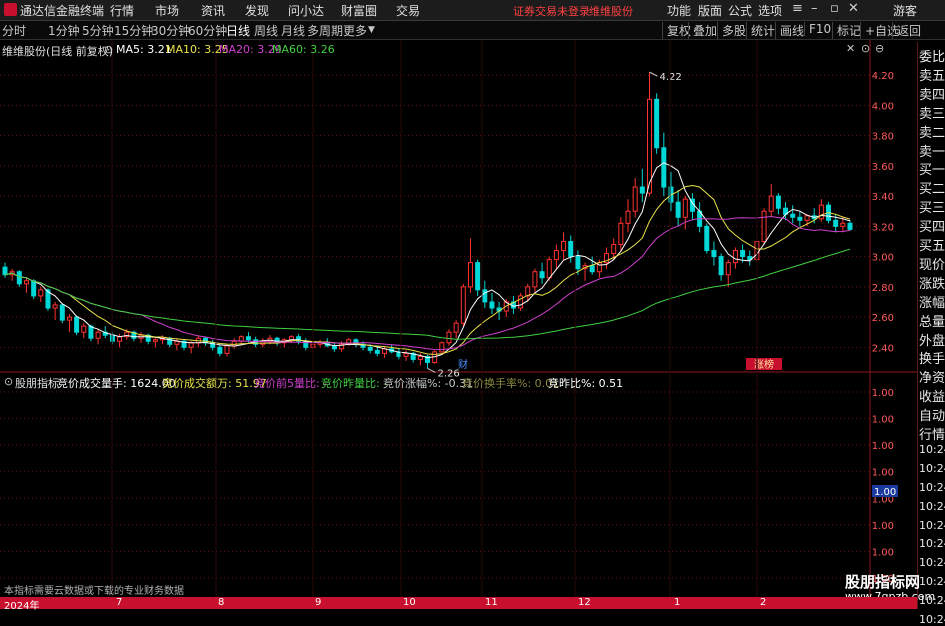 The image size is (945, 626). What do you see at coordinates (266, 30) in the screenshot?
I see `period-weekly: 周线` at bounding box center [266, 30].